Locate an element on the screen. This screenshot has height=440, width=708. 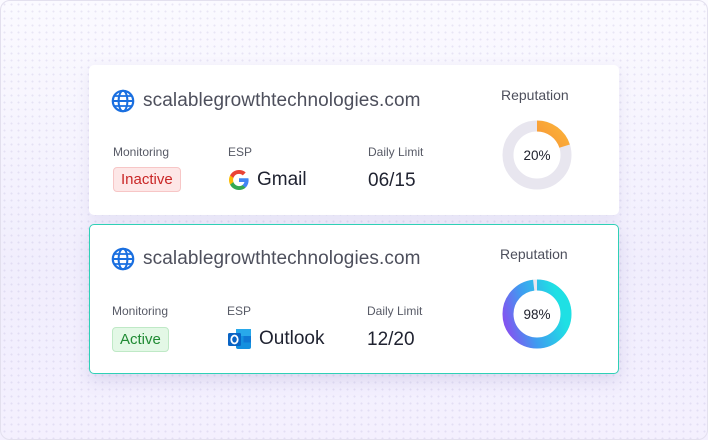
esp-name: Outlook is located at coordinates (292, 338).